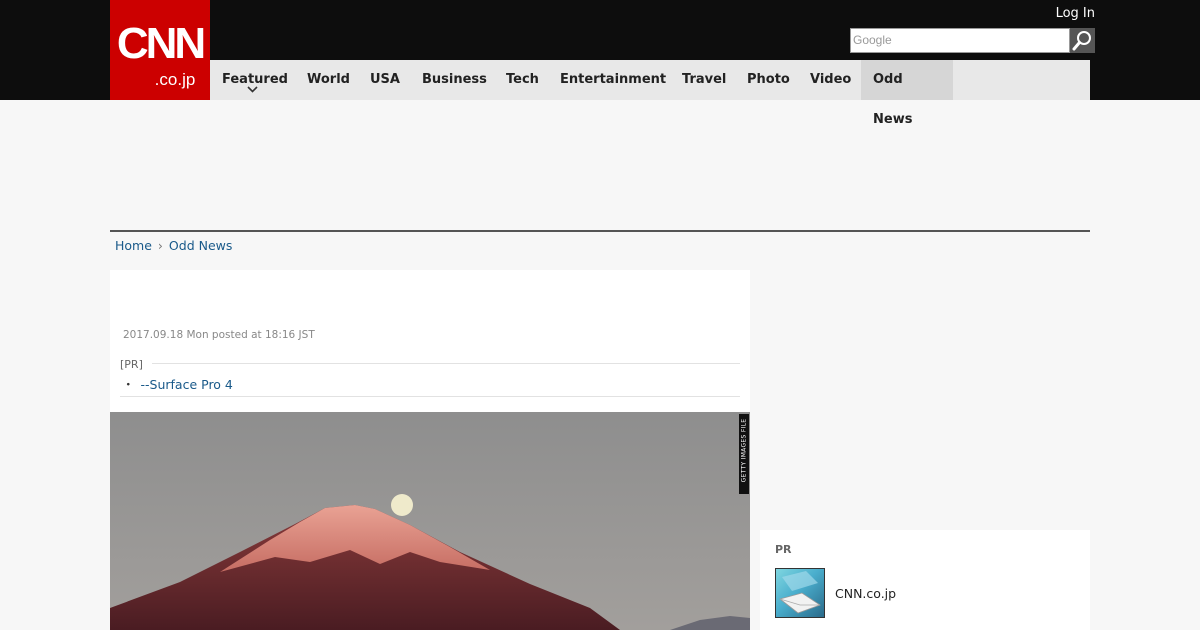 This screenshot has height=630, width=1200. I want to click on nav-usa: USA, so click(385, 80).